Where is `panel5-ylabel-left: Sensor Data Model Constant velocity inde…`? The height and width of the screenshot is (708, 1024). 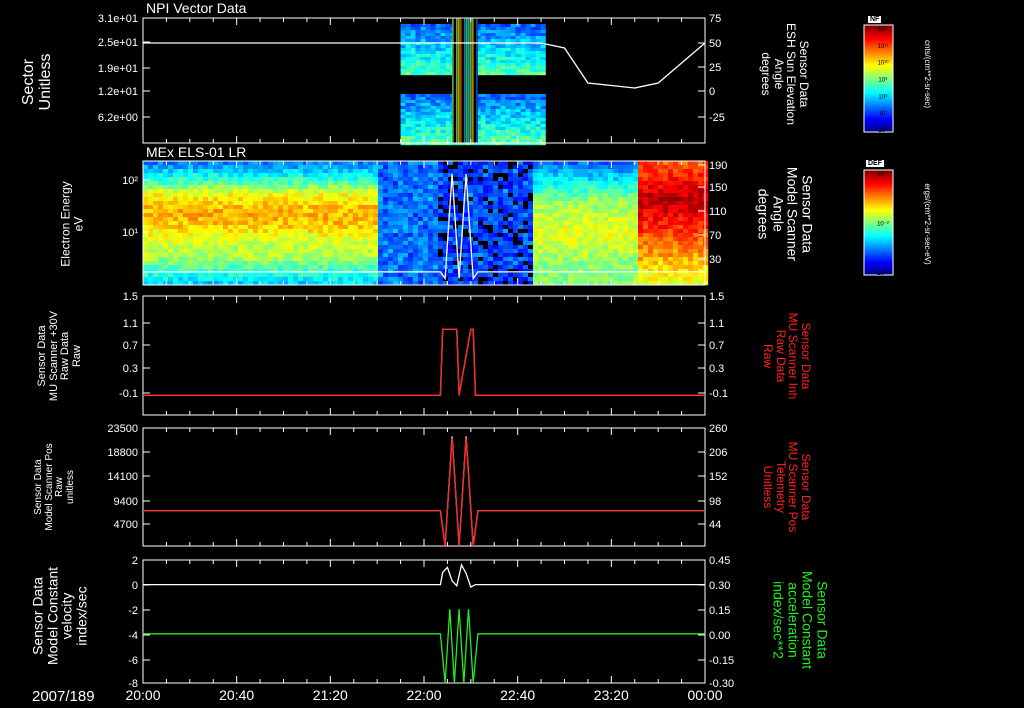
panel5-ylabel-left: Sensor Data Model Constant velocity inde… is located at coordinates (59, 616).